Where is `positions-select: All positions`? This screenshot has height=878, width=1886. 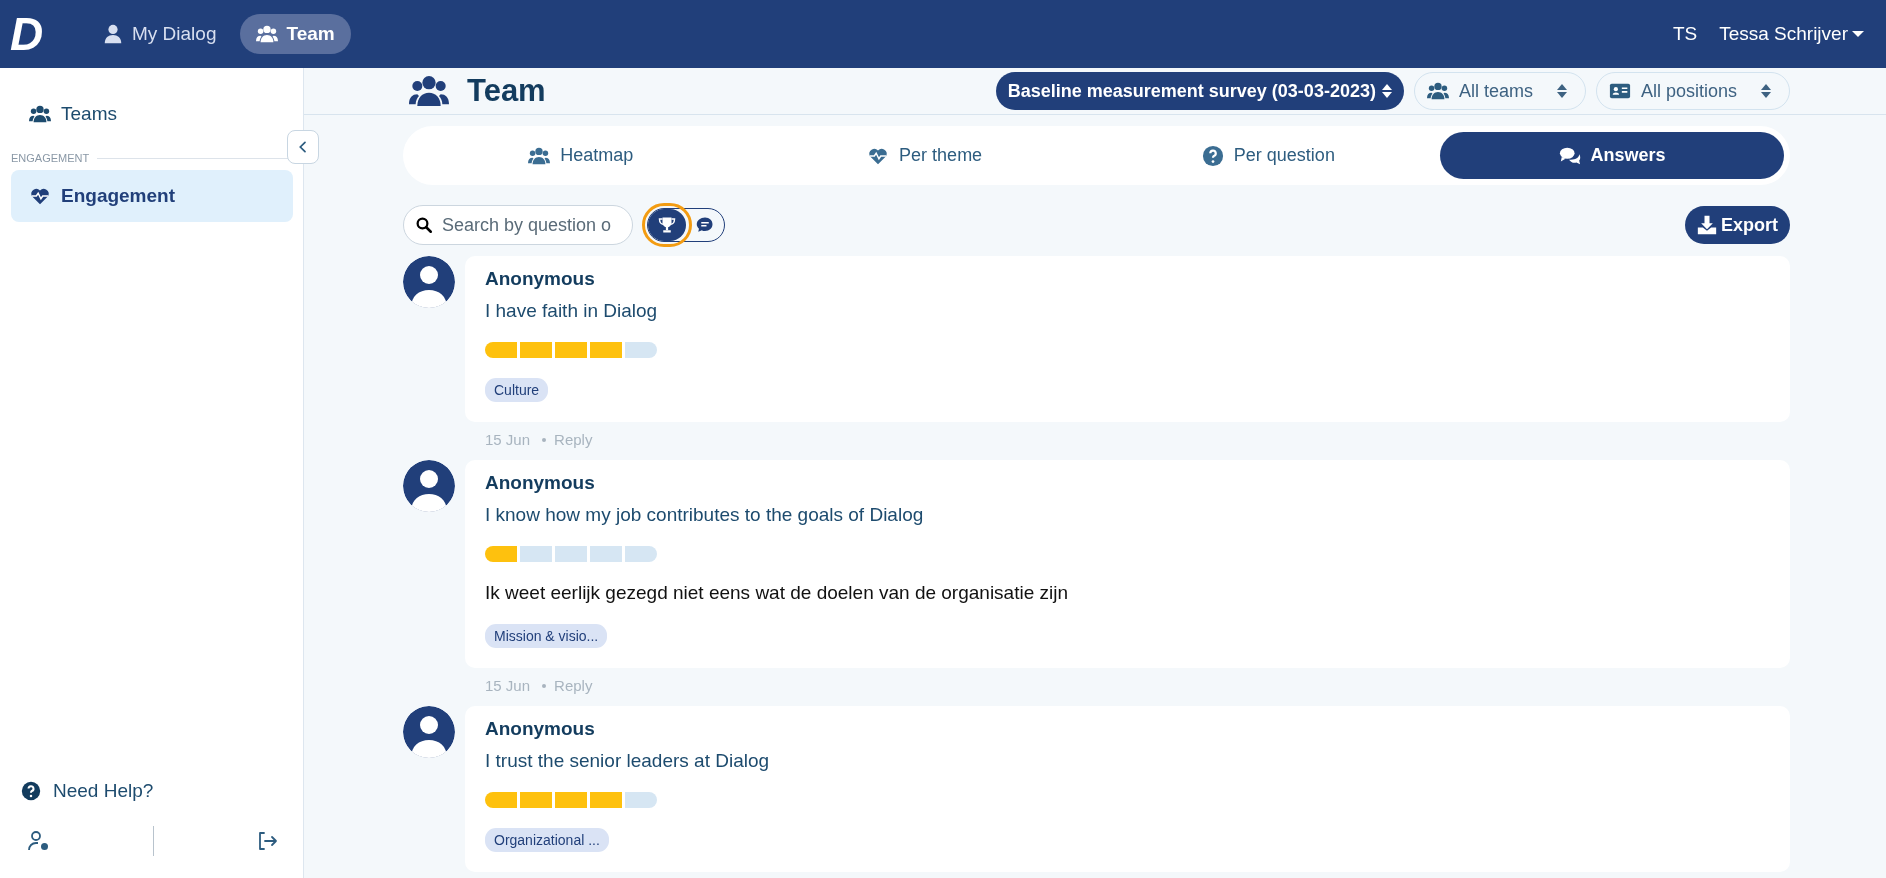 positions-select: All positions is located at coordinates (1692, 91).